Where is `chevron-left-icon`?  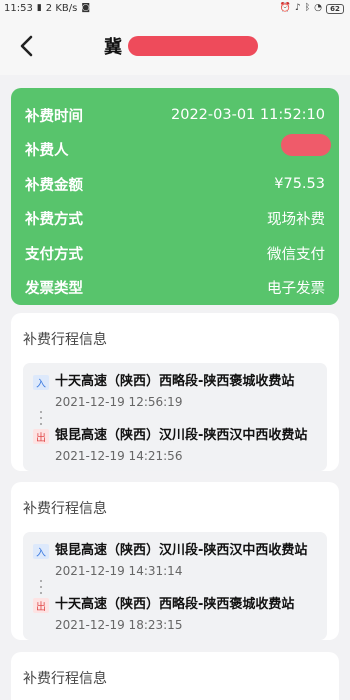
chevron-left-icon is located at coordinates (26, 46).